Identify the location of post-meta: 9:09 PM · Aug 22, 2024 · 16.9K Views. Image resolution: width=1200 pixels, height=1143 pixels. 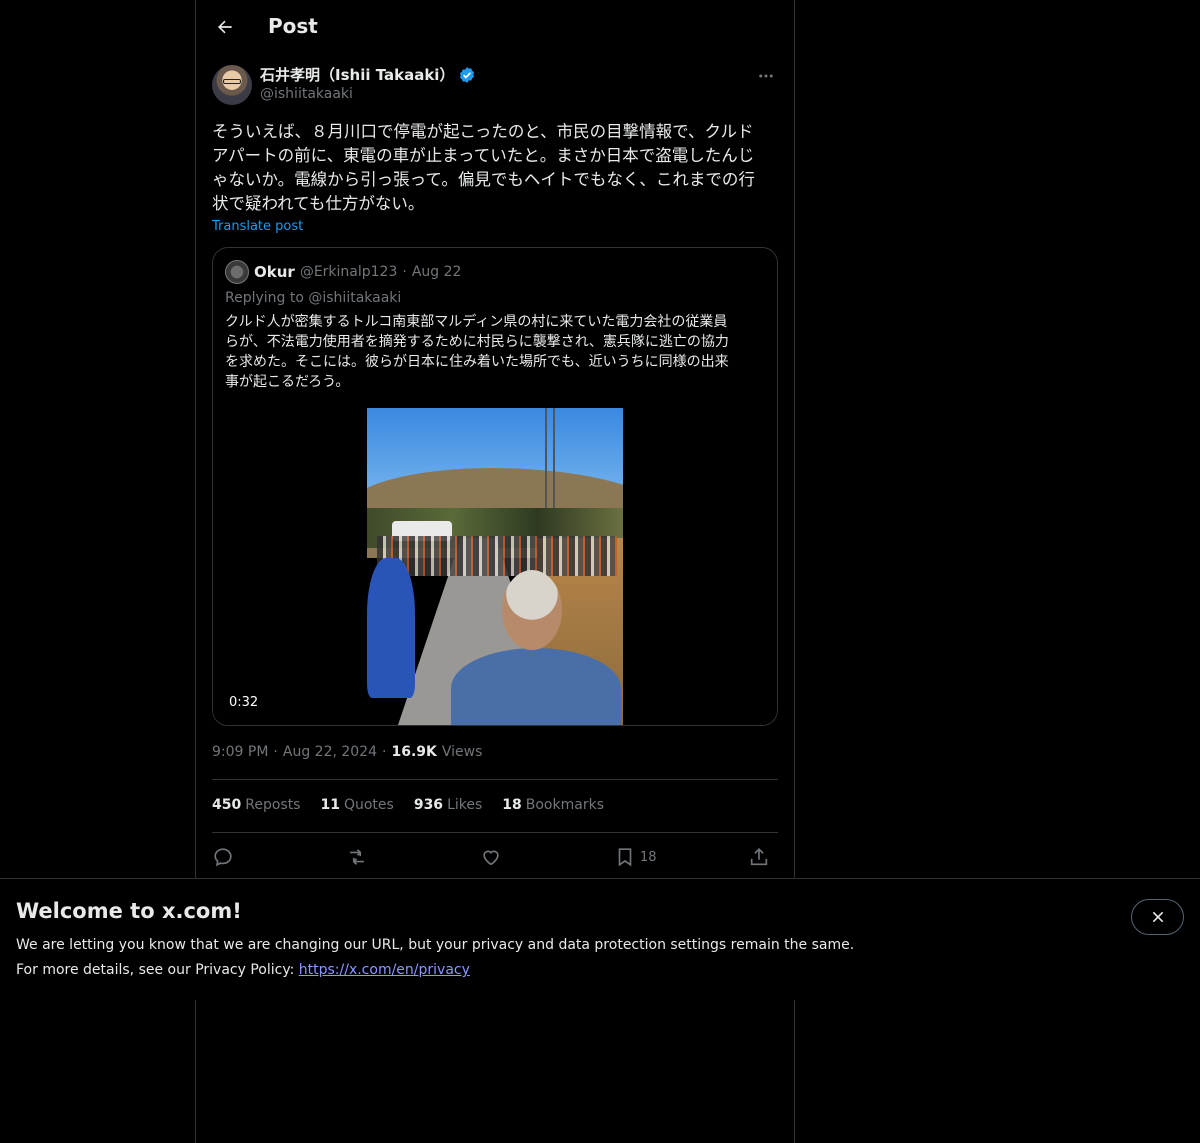
(347, 752).